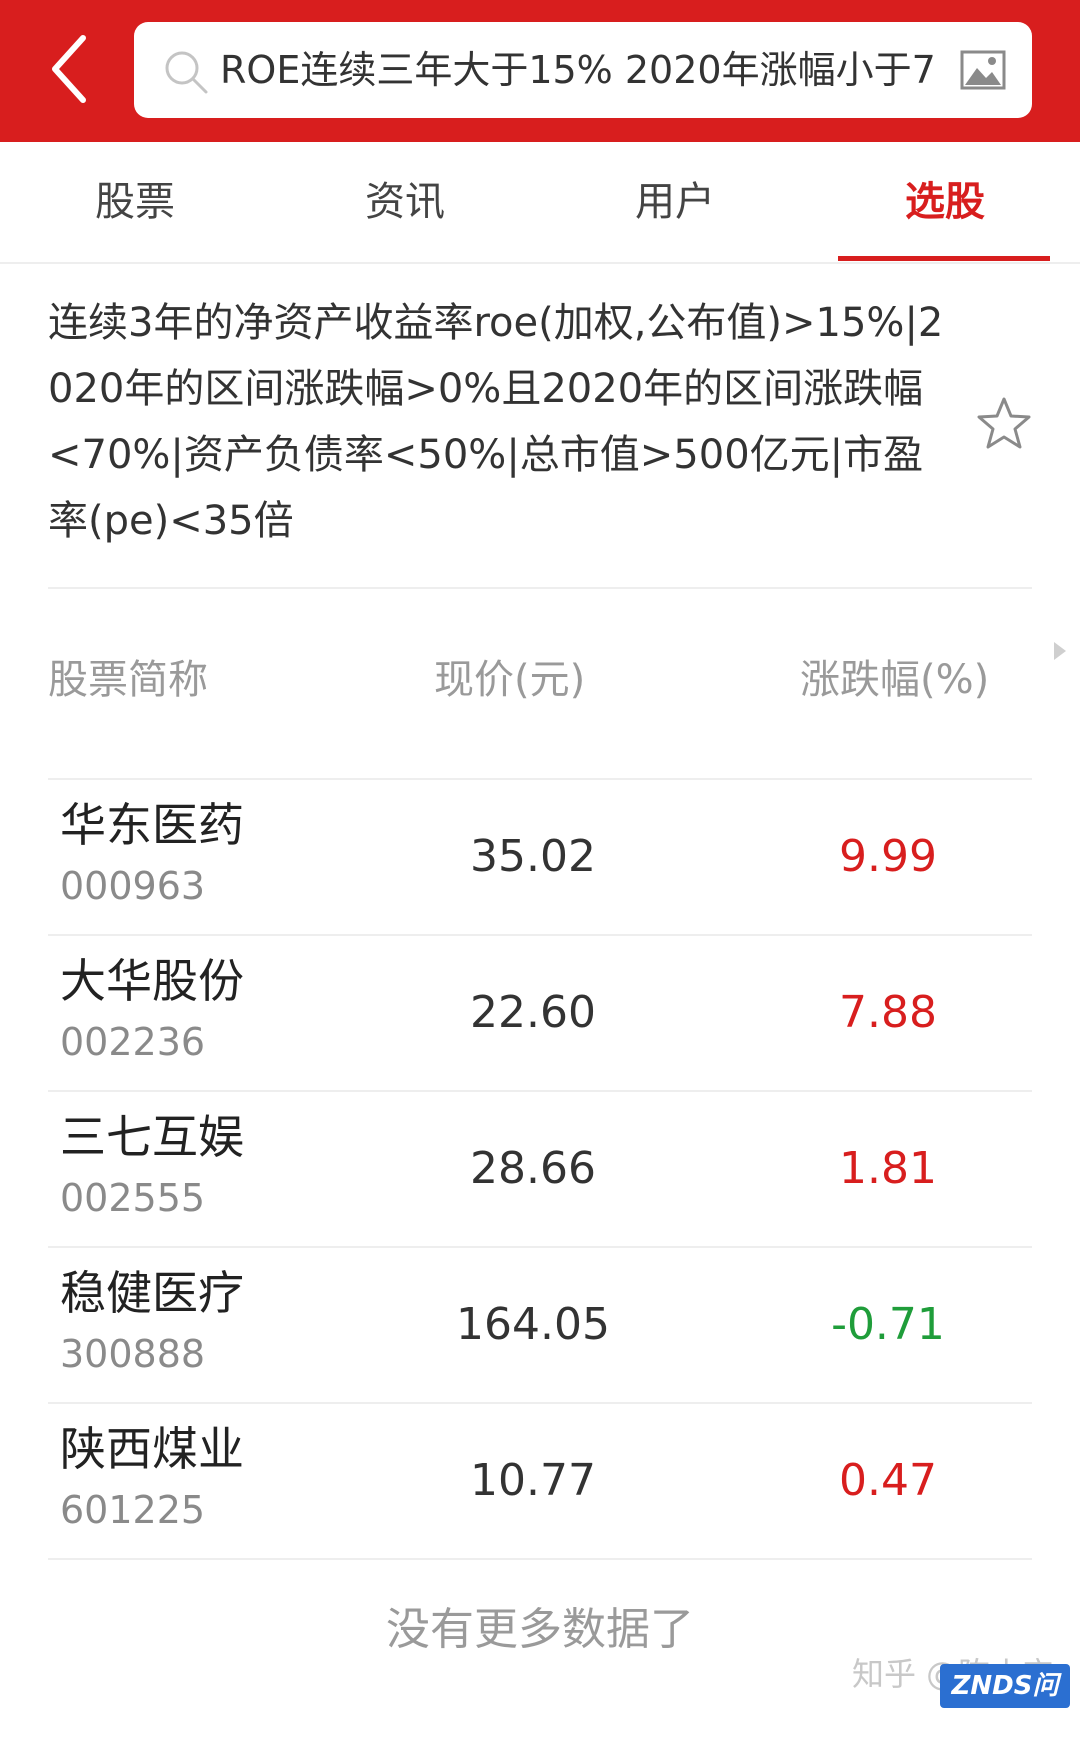 The image size is (1080, 1752). What do you see at coordinates (186, 72) in the screenshot?
I see `search-icon` at bounding box center [186, 72].